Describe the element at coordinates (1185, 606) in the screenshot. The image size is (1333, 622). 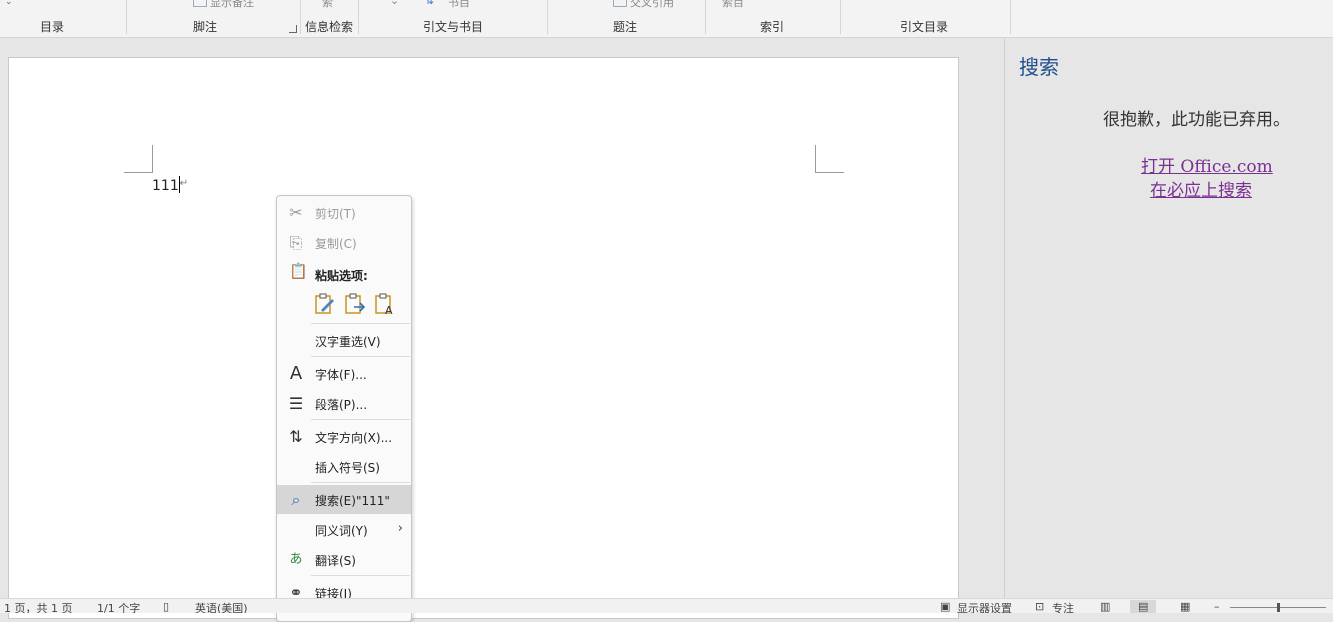
I see `web-layout-icon: ▦` at that location.